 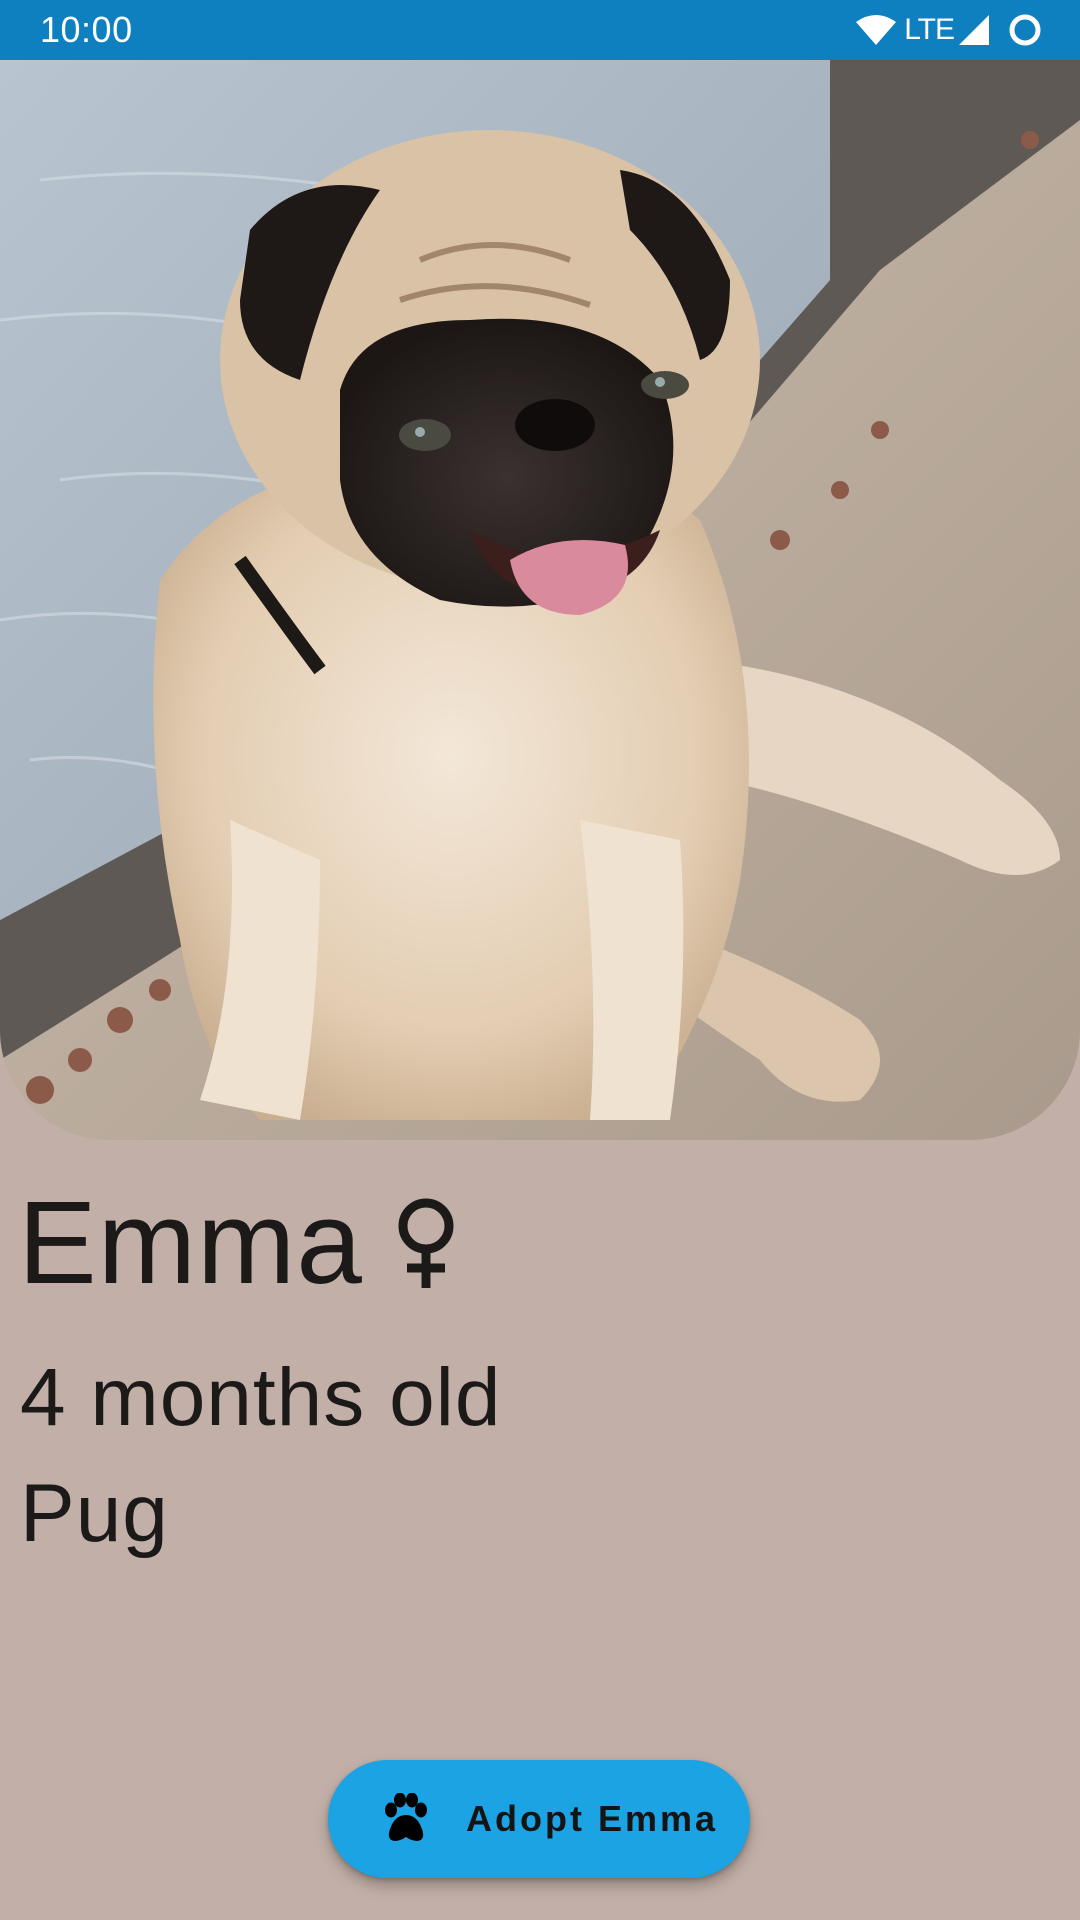 What do you see at coordinates (261, 1397) in the screenshot?
I see `pet-age: 4 months old` at bounding box center [261, 1397].